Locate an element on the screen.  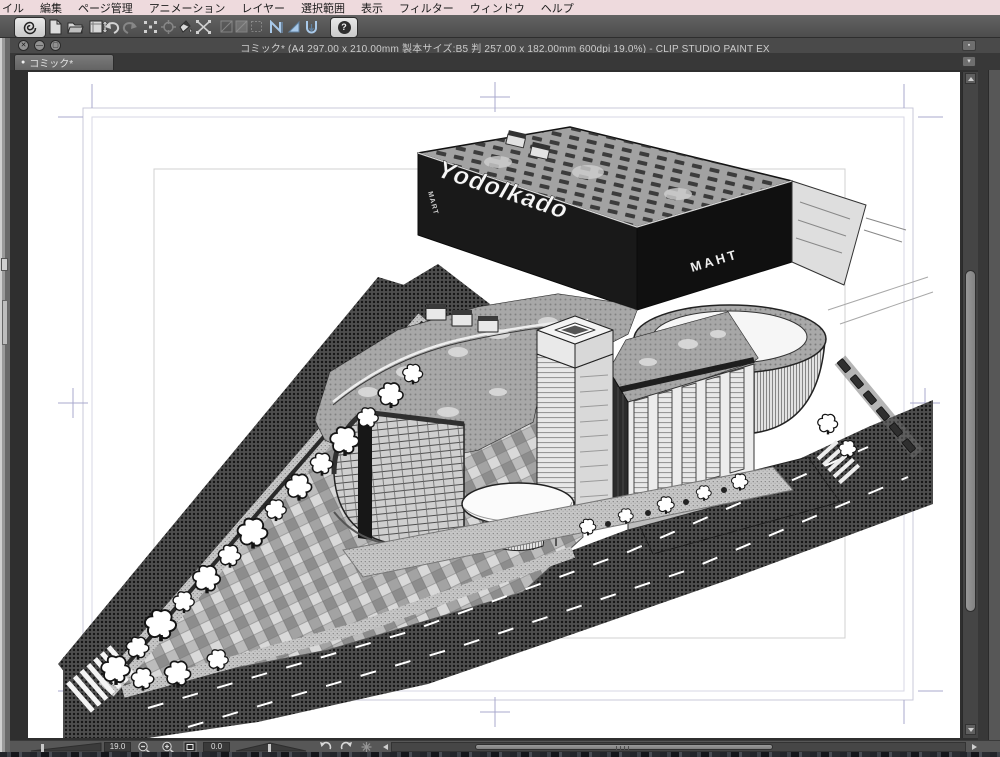
help-icon: ? is located at coordinates (344, 27).